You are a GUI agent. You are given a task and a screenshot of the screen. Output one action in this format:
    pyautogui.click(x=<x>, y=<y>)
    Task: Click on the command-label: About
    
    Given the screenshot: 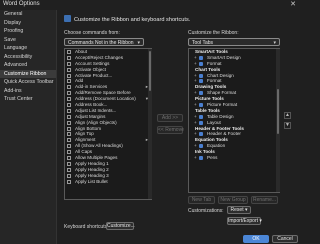 What is the action you would take?
    pyautogui.click(x=81, y=51)
    